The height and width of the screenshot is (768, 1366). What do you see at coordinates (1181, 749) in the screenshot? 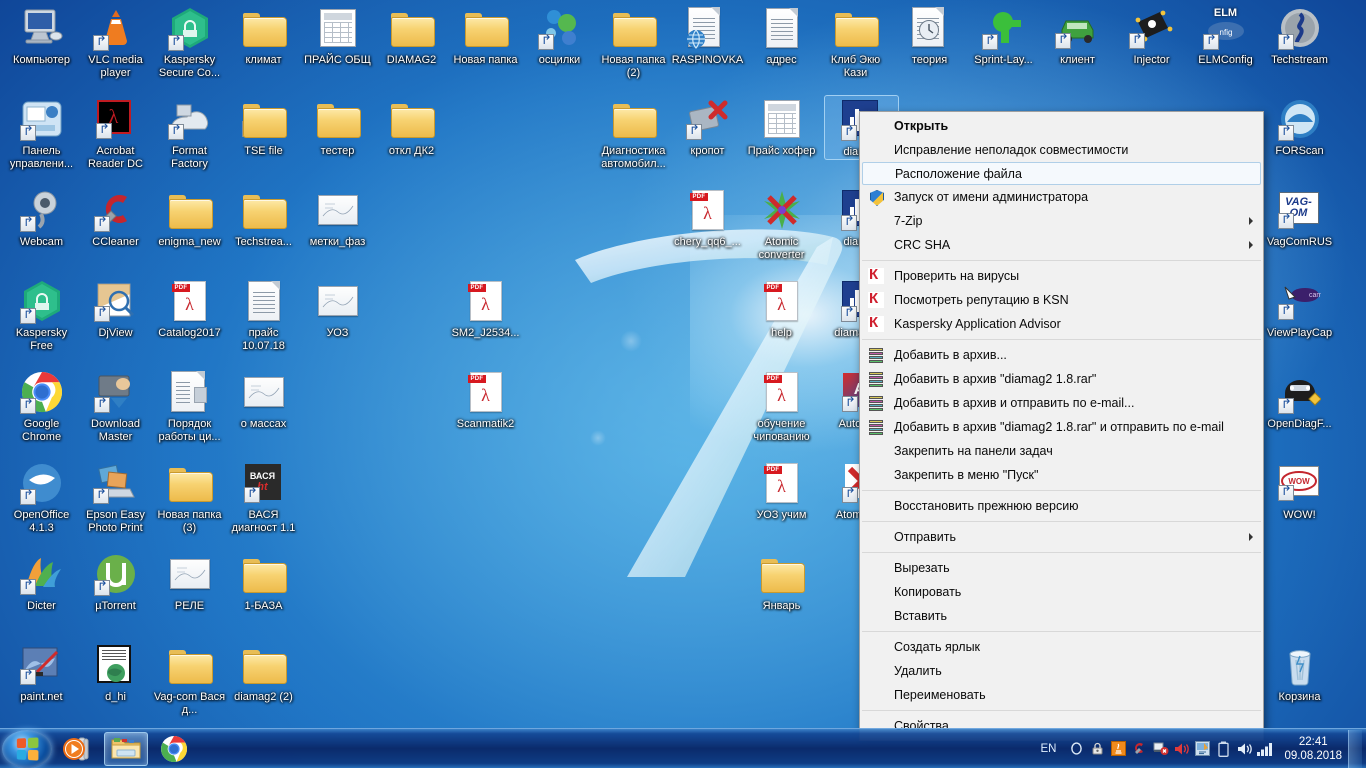
I see `volume-icon` at bounding box center [1181, 749].